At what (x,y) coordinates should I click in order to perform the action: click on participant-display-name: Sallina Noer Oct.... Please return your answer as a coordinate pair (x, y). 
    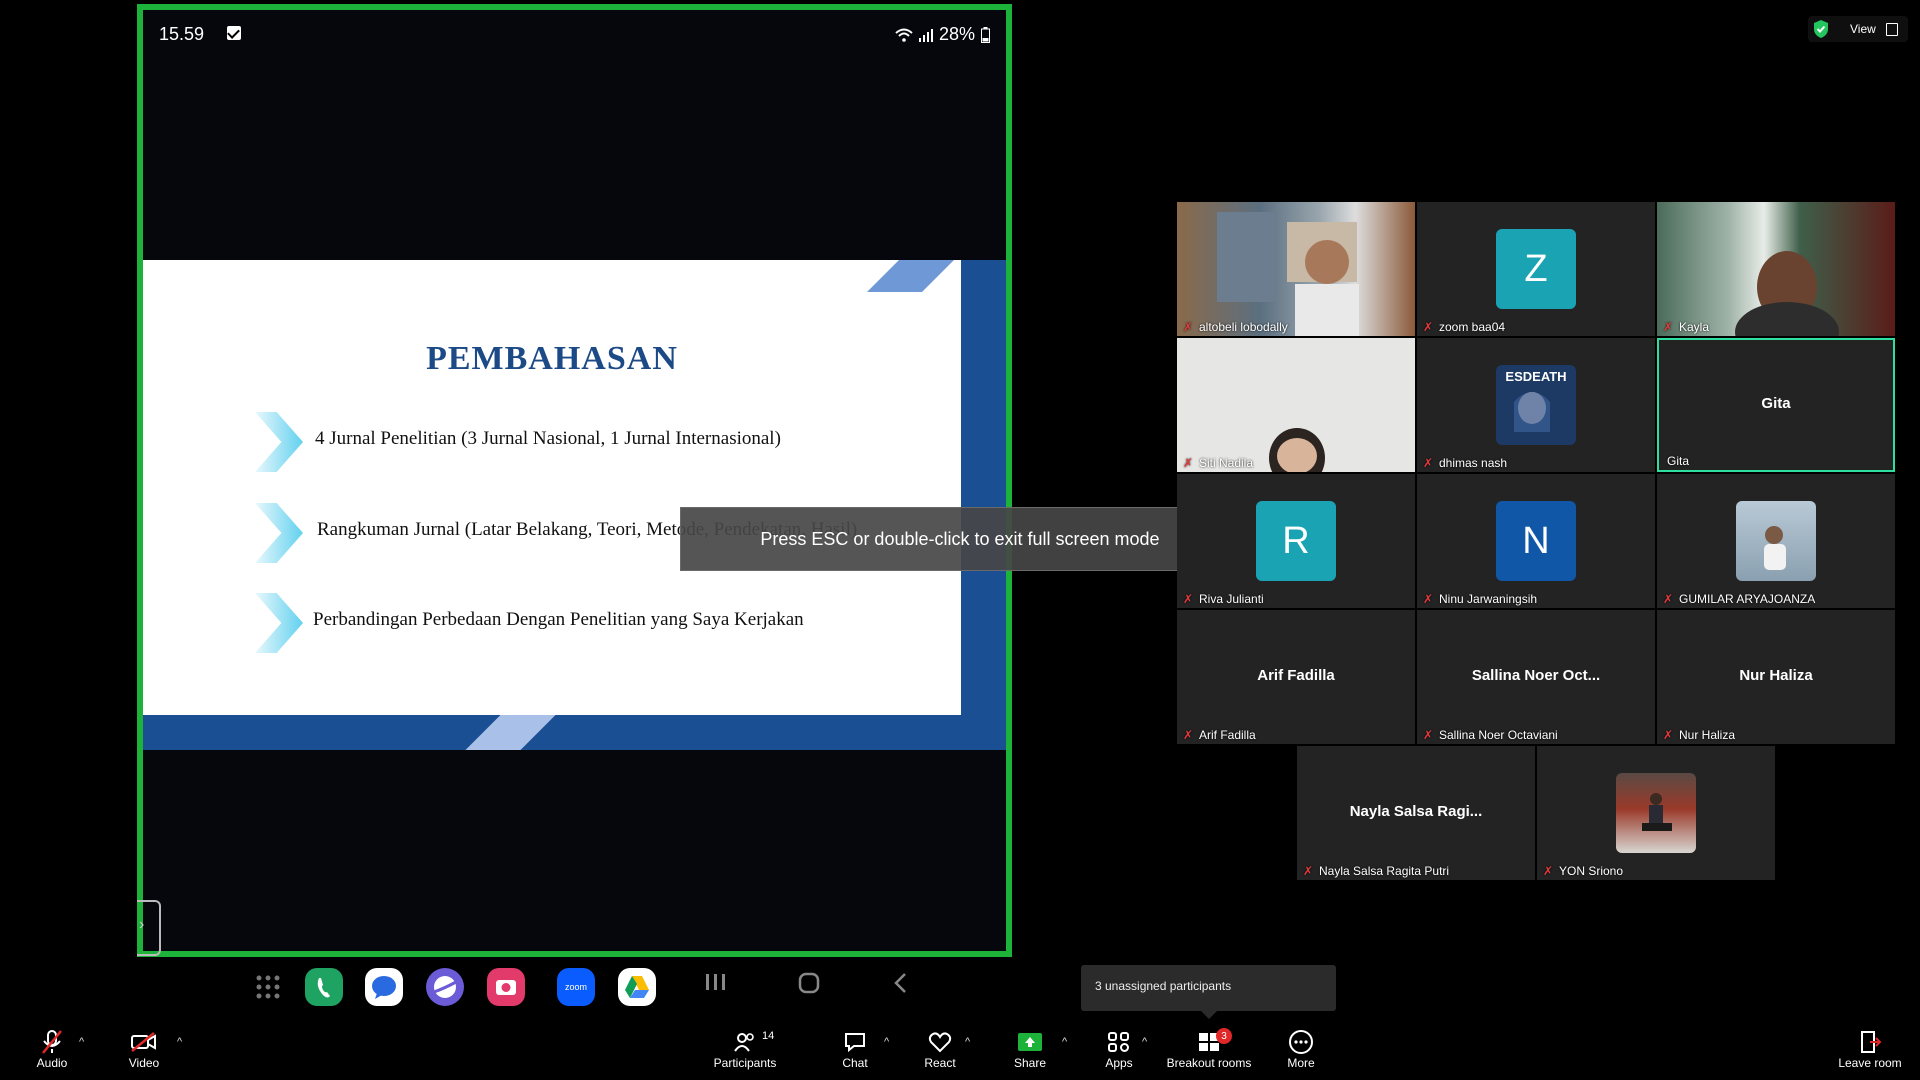
    Looking at the image, I should click on (1536, 675).